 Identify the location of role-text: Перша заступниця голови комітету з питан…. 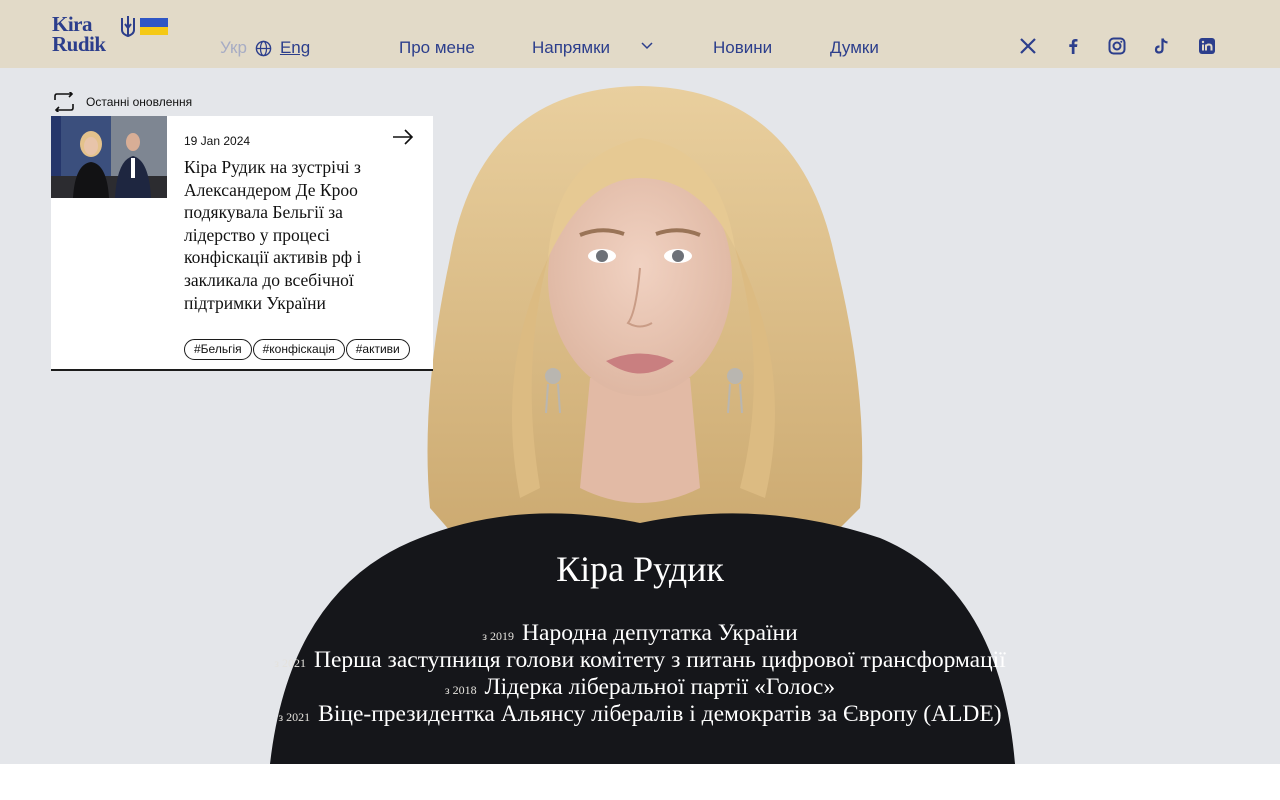
(660, 660).